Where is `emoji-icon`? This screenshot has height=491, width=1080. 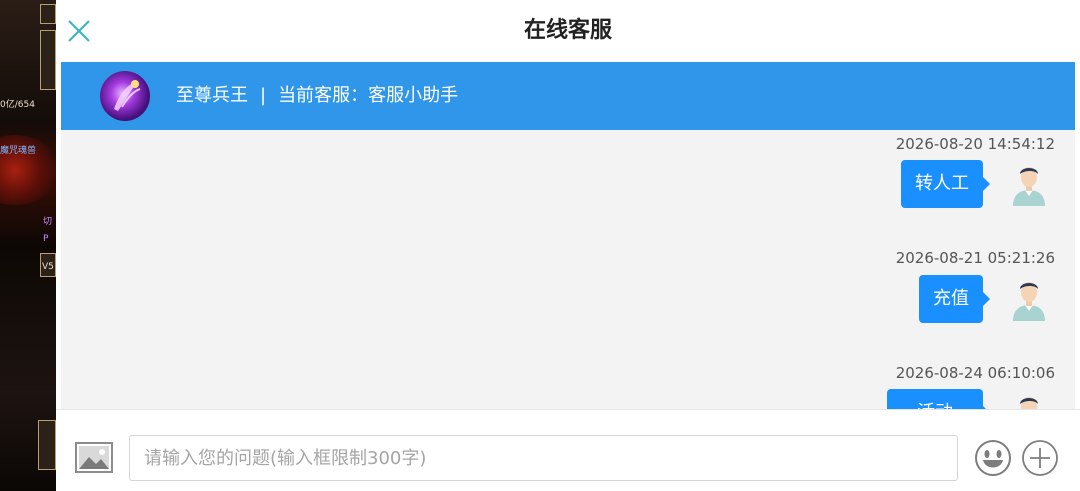
emoji-icon is located at coordinates (993, 458).